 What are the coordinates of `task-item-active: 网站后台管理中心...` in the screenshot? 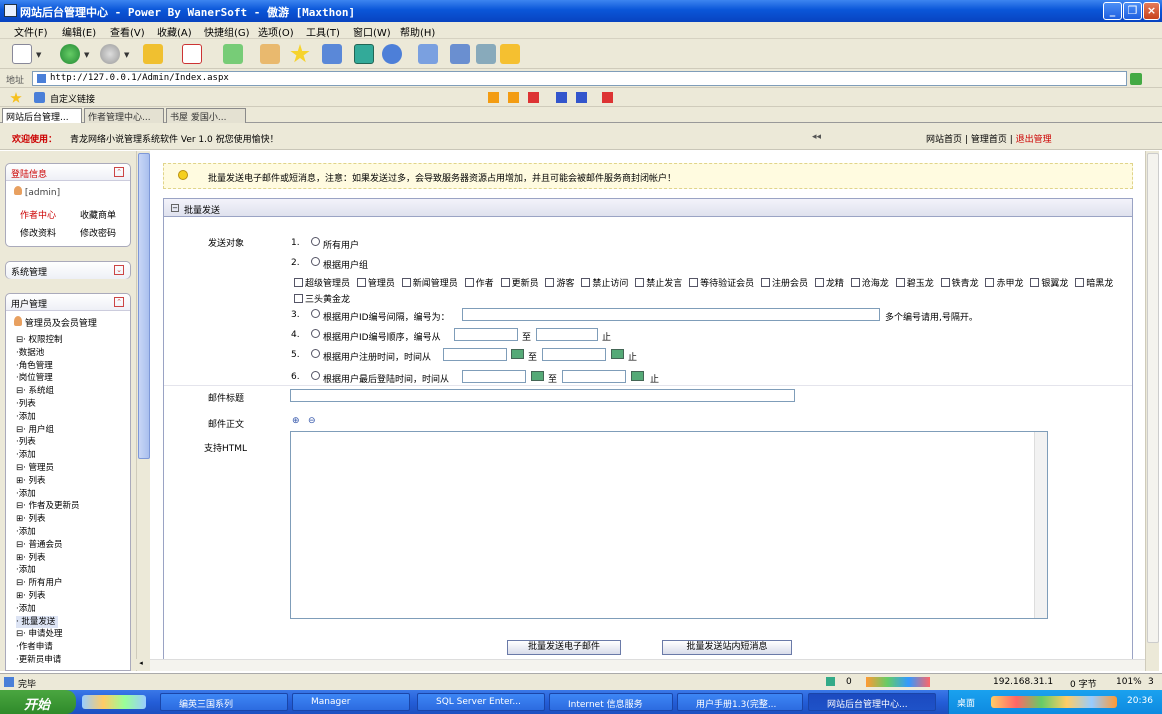 It's located at (872, 702).